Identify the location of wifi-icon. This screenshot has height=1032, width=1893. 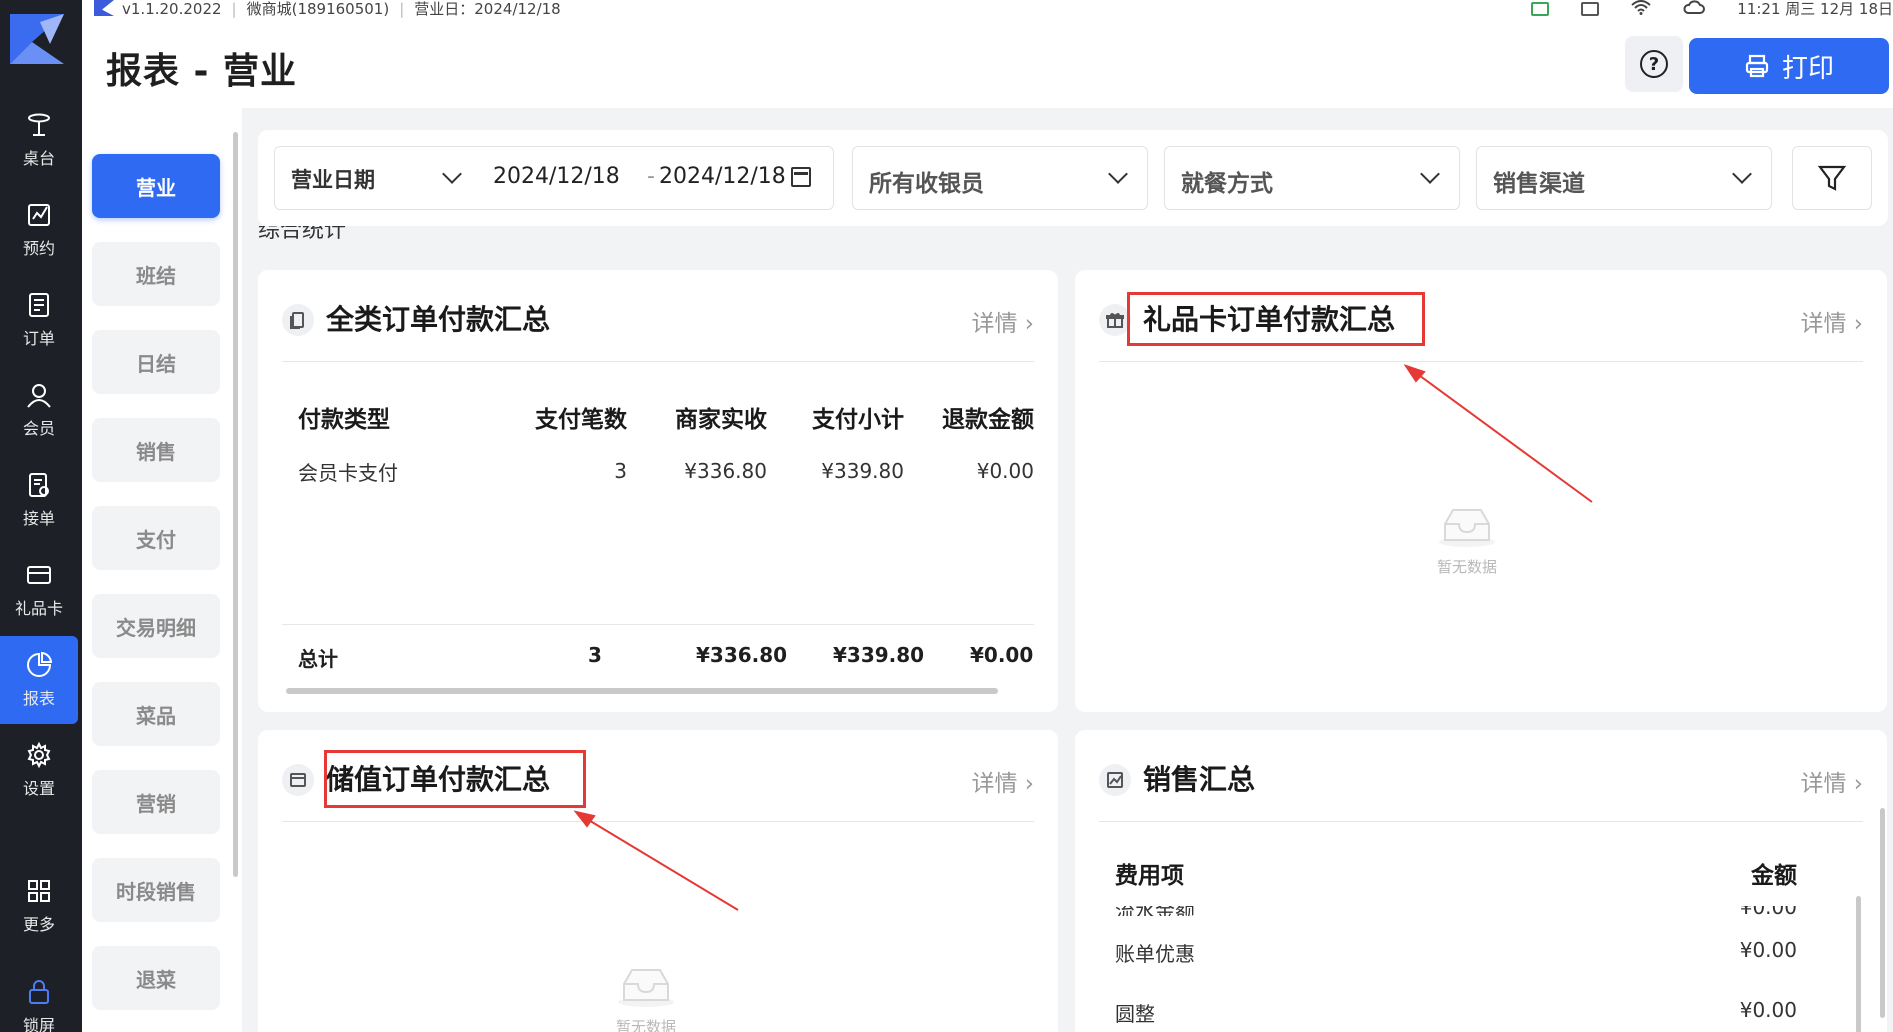
(1641, 9).